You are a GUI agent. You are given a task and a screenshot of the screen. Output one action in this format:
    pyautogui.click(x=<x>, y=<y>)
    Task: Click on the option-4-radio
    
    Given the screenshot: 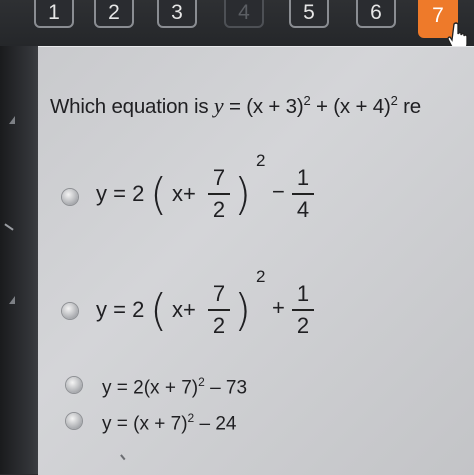 What is the action you would take?
    pyautogui.click(x=74, y=421)
    